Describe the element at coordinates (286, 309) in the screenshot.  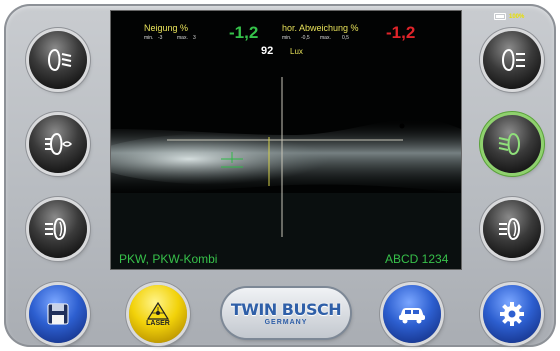
I see `logo-name: TWIN BUSCH` at that location.